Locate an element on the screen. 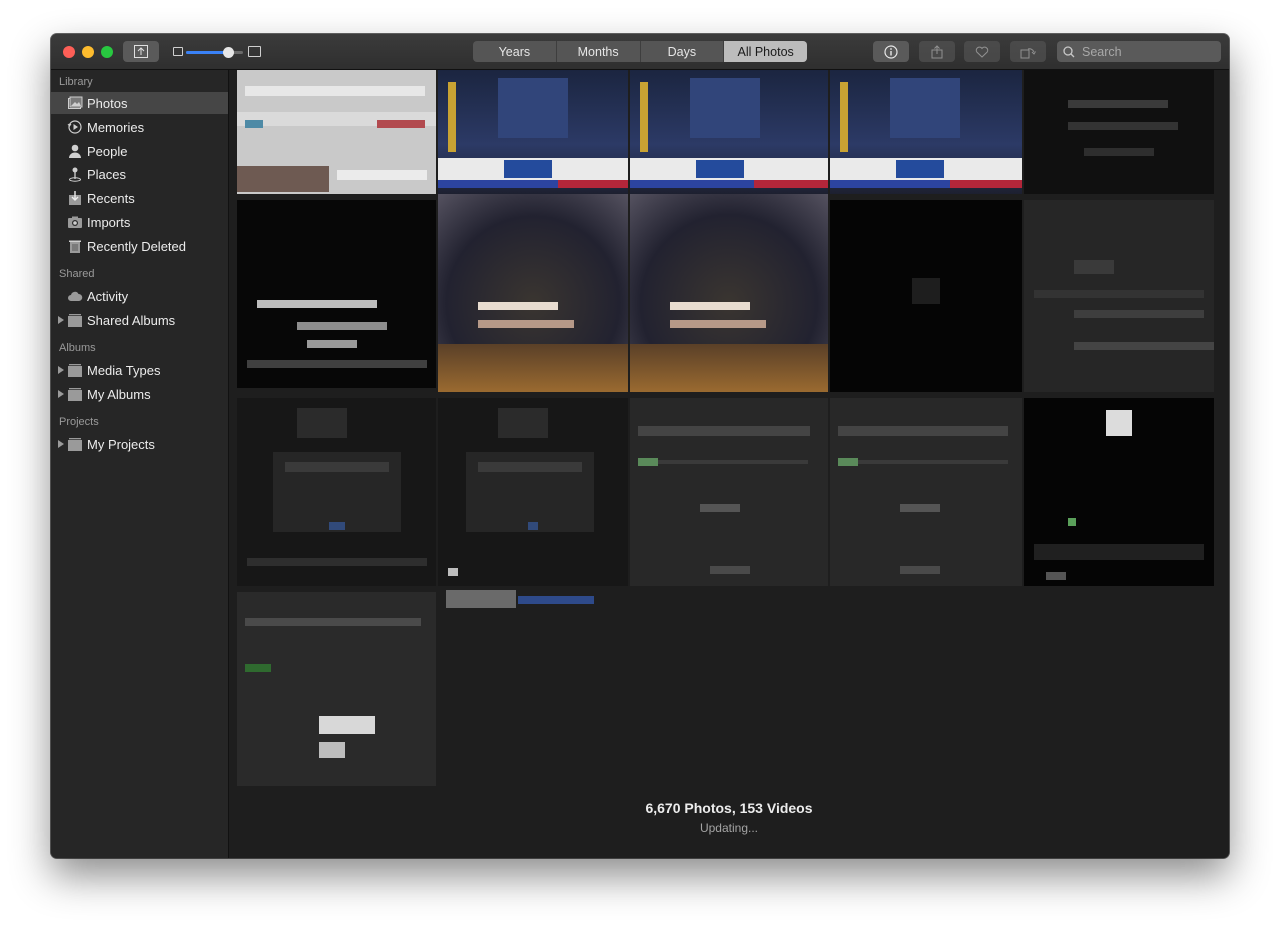  sidebar-icon is located at coordinates (141, 51).